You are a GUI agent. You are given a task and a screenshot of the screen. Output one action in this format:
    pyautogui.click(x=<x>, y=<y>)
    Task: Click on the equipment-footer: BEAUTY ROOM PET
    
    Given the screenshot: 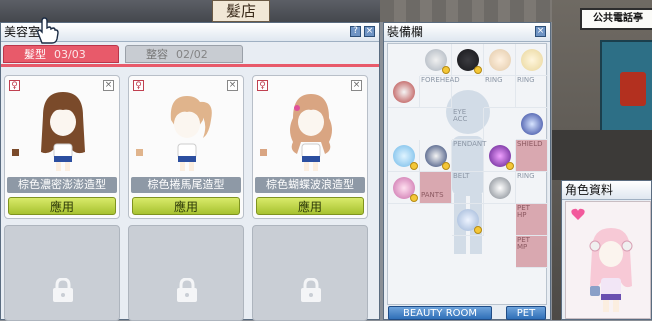 What is the action you would take?
    pyautogui.click(x=467, y=313)
    